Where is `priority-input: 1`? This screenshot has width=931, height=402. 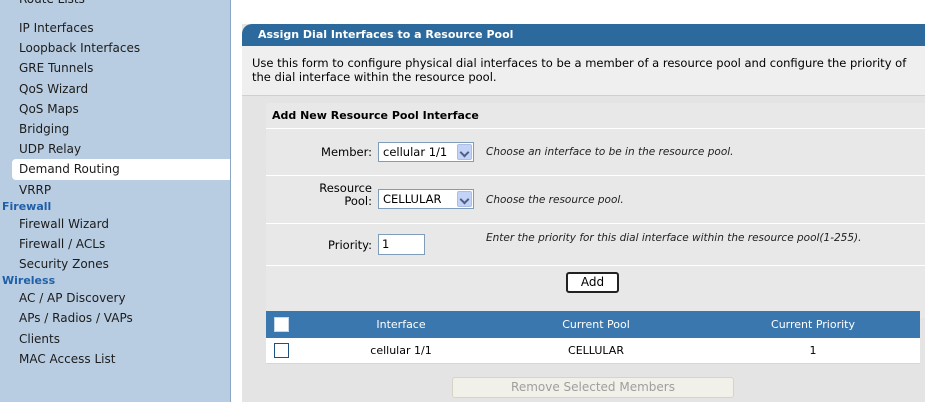 priority-input: 1 is located at coordinates (401, 244).